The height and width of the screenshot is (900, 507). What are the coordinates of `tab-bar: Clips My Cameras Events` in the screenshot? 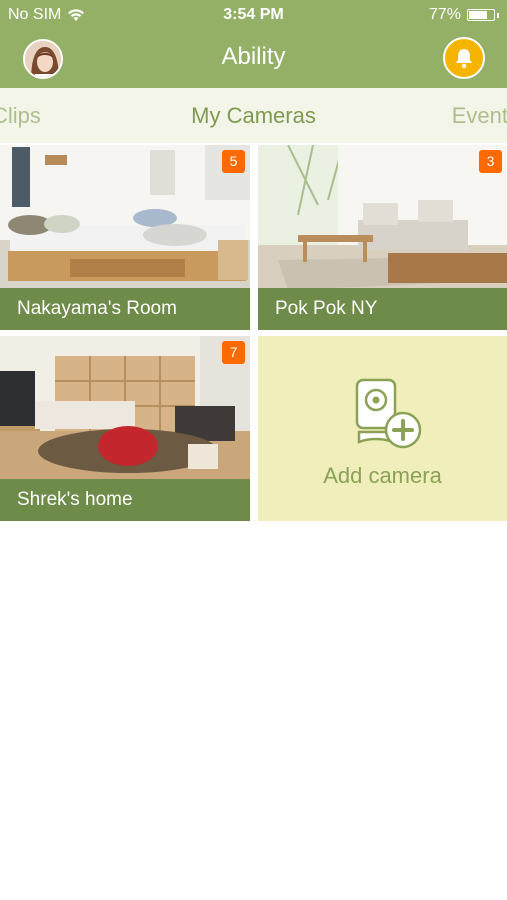 It's located at (253, 115).